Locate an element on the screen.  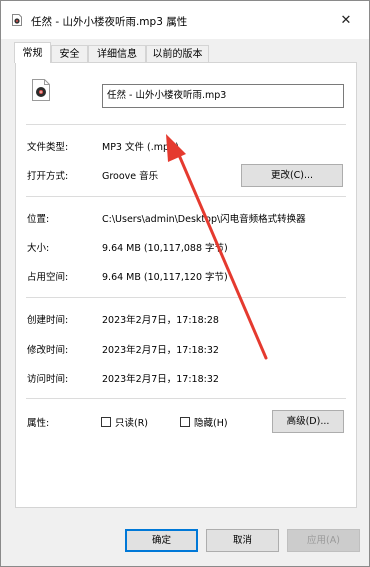
ok-button: 确定 is located at coordinates (161, 540).